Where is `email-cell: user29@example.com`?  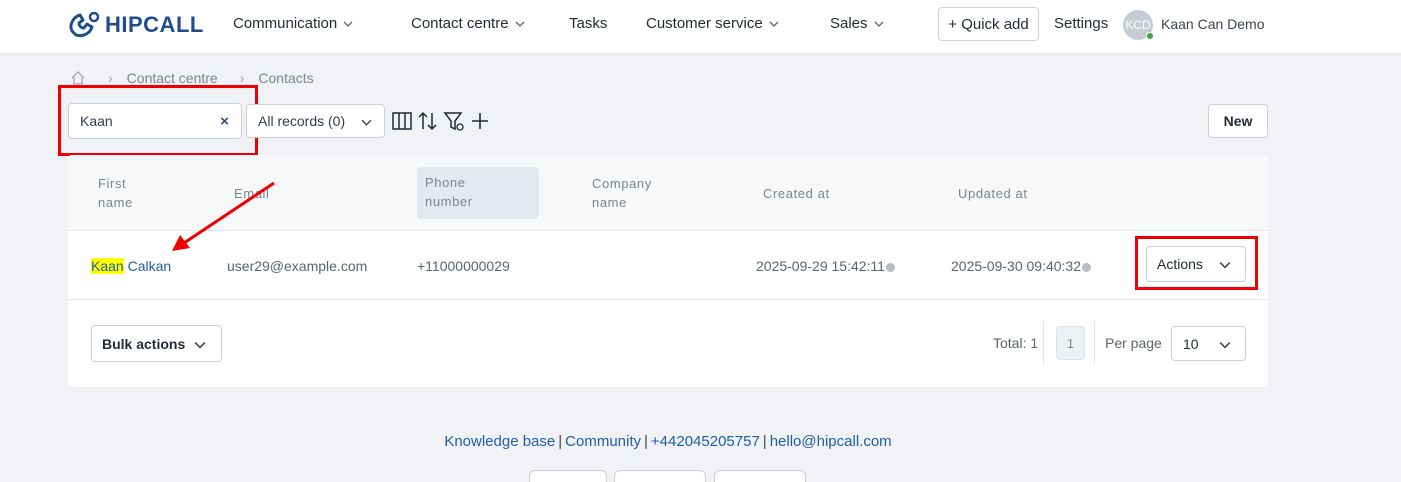
email-cell: user29@example.com is located at coordinates (297, 266).